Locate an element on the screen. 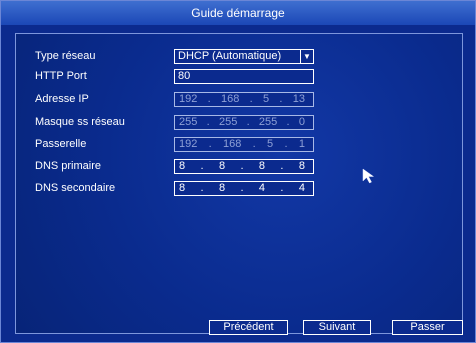 Image resolution: width=476 pixels, height=343 pixels. dns1-octet-2: 8 is located at coordinates (222, 166).